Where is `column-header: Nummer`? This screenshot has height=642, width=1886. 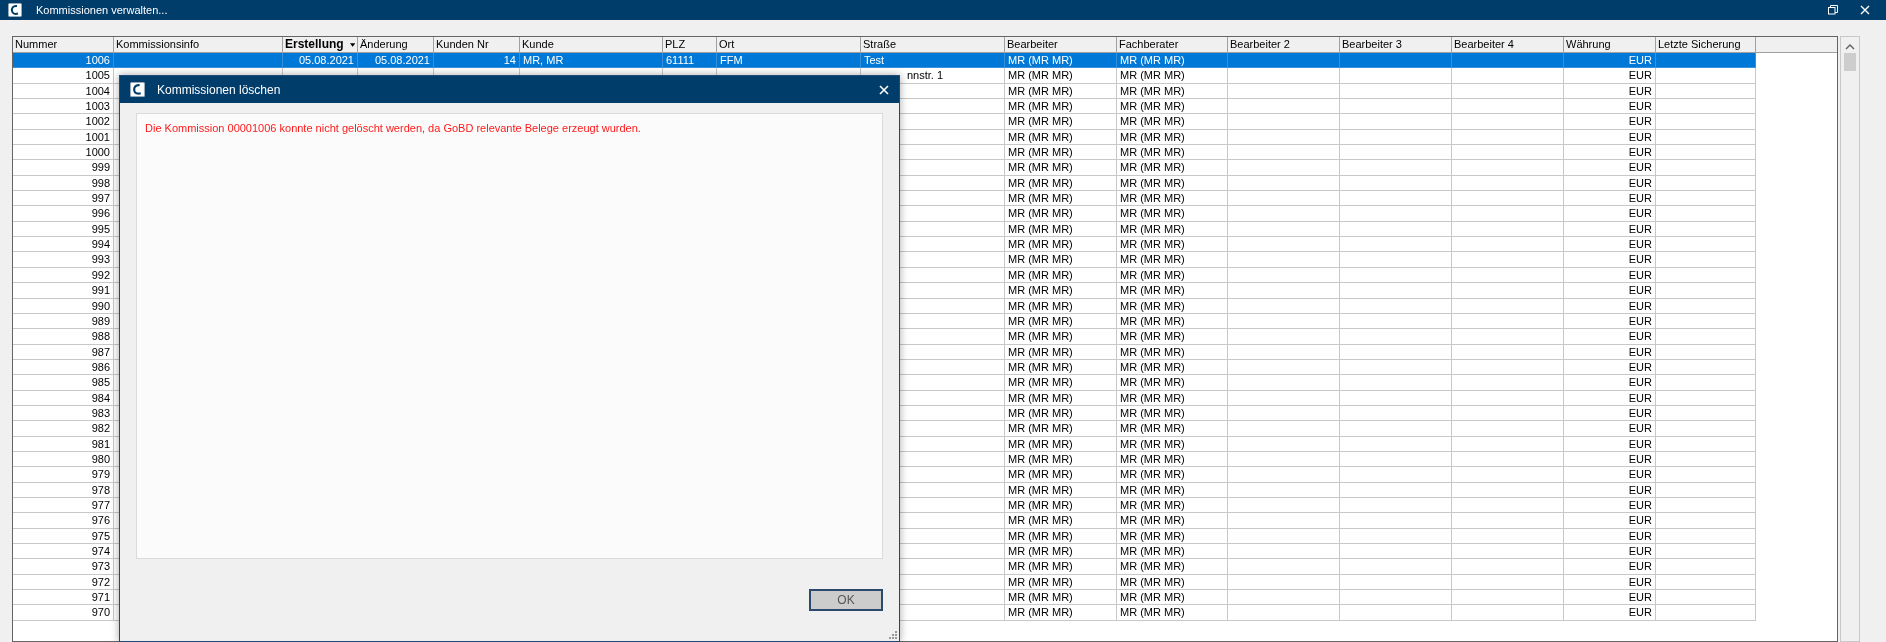 column-header: Nummer is located at coordinates (63, 44).